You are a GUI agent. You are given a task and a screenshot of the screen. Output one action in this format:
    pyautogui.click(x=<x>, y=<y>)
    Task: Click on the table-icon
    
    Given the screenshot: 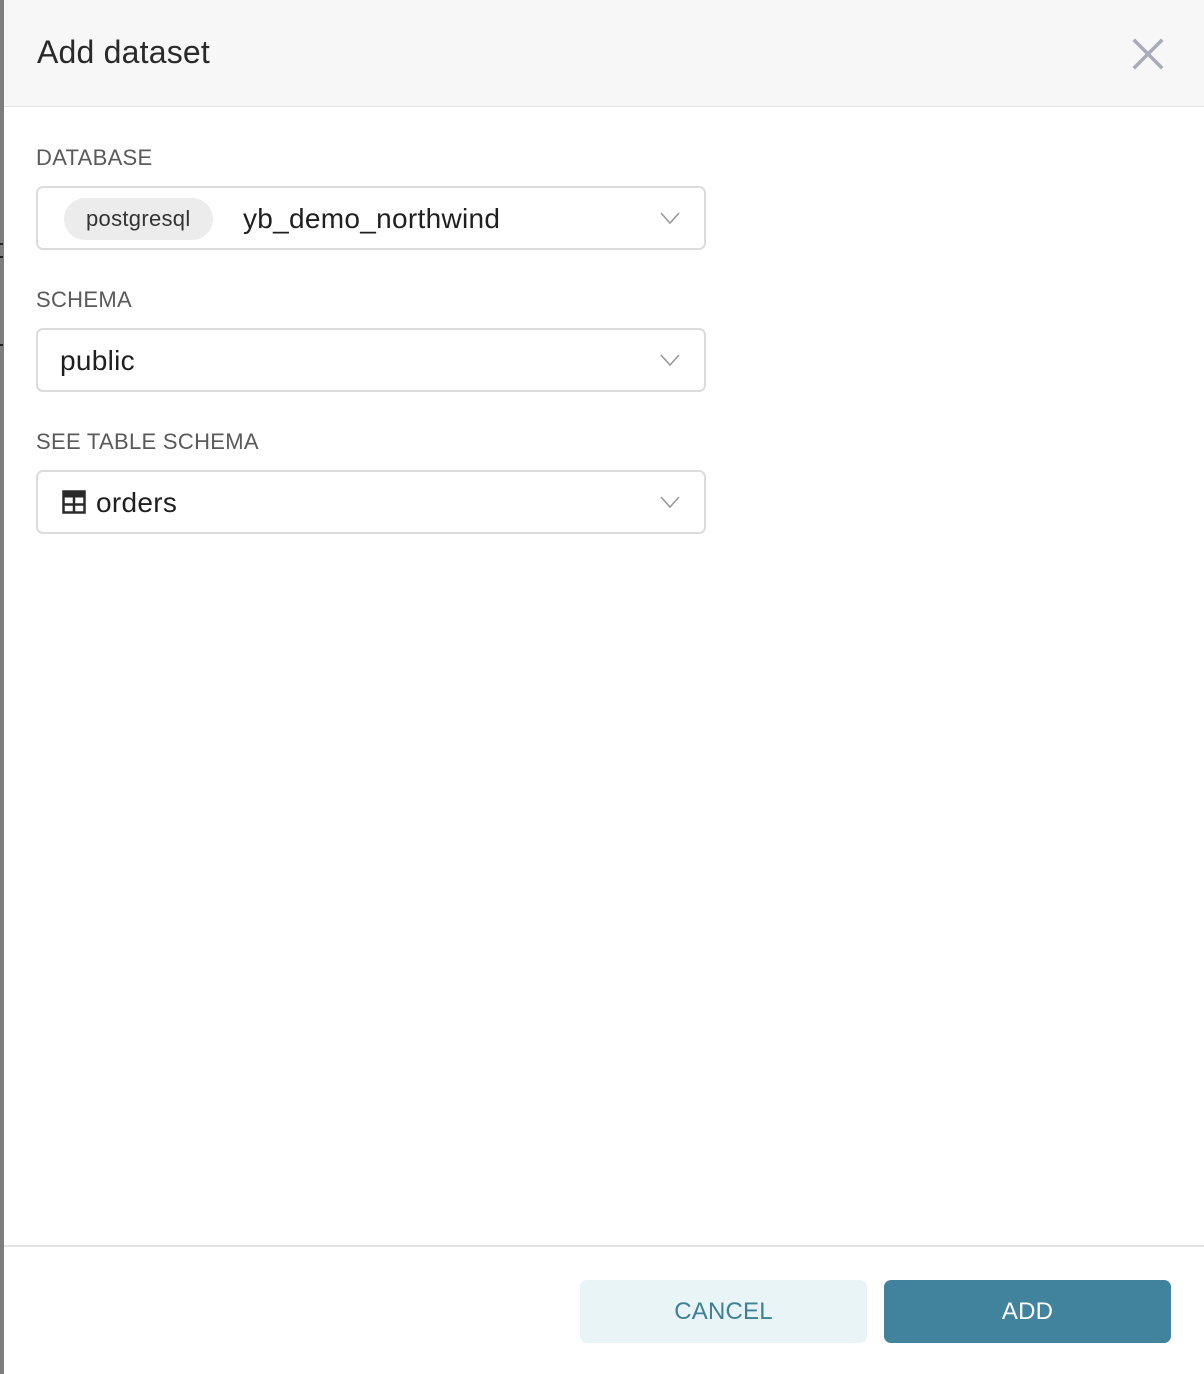 What is the action you would take?
    pyautogui.click(x=74, y=502)
    